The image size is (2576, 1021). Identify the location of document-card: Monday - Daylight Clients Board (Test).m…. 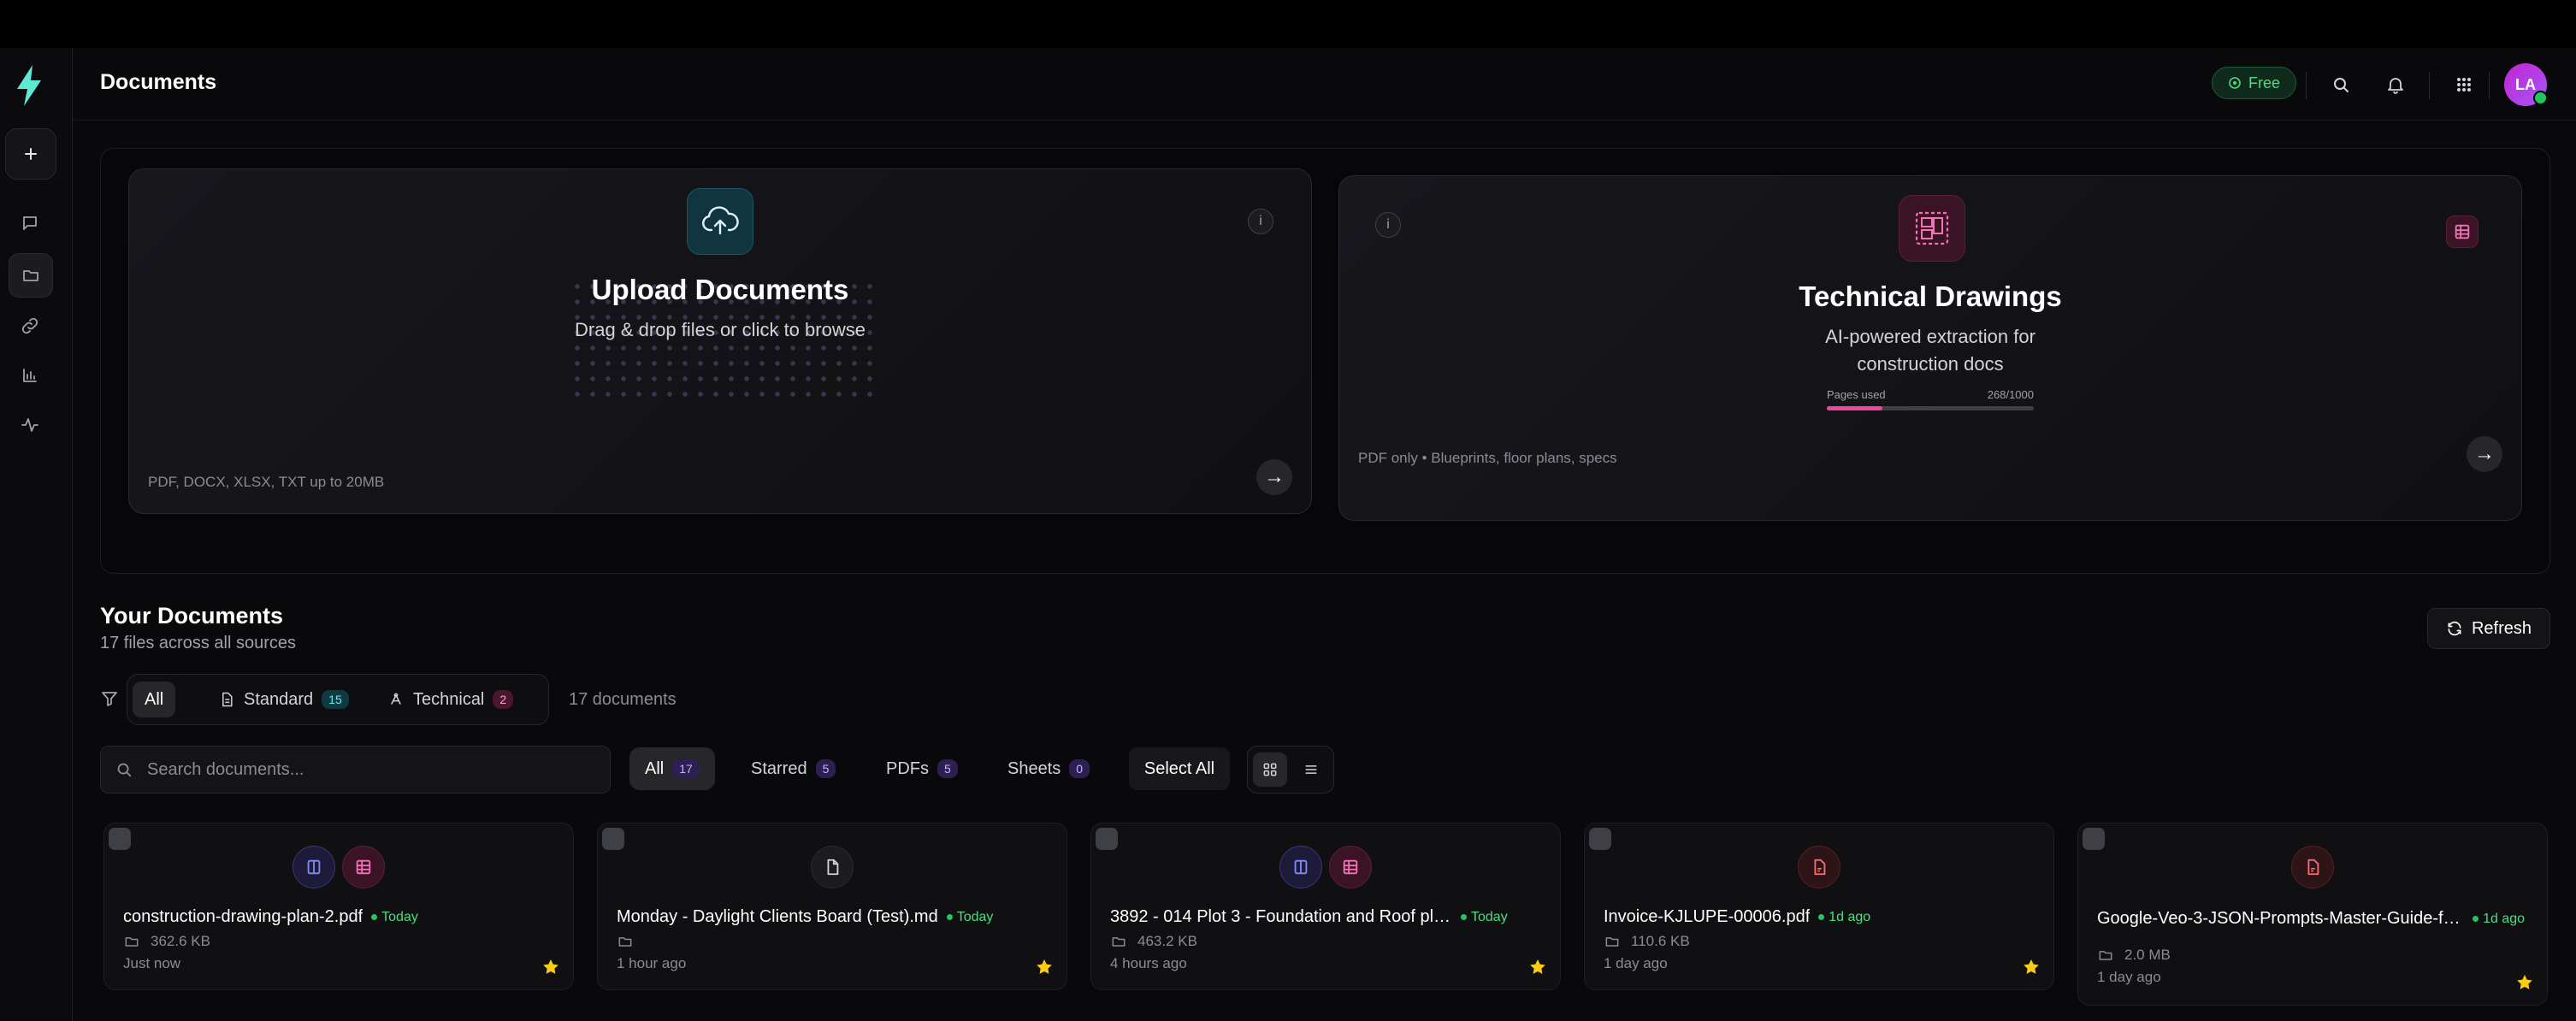
(832, 906).